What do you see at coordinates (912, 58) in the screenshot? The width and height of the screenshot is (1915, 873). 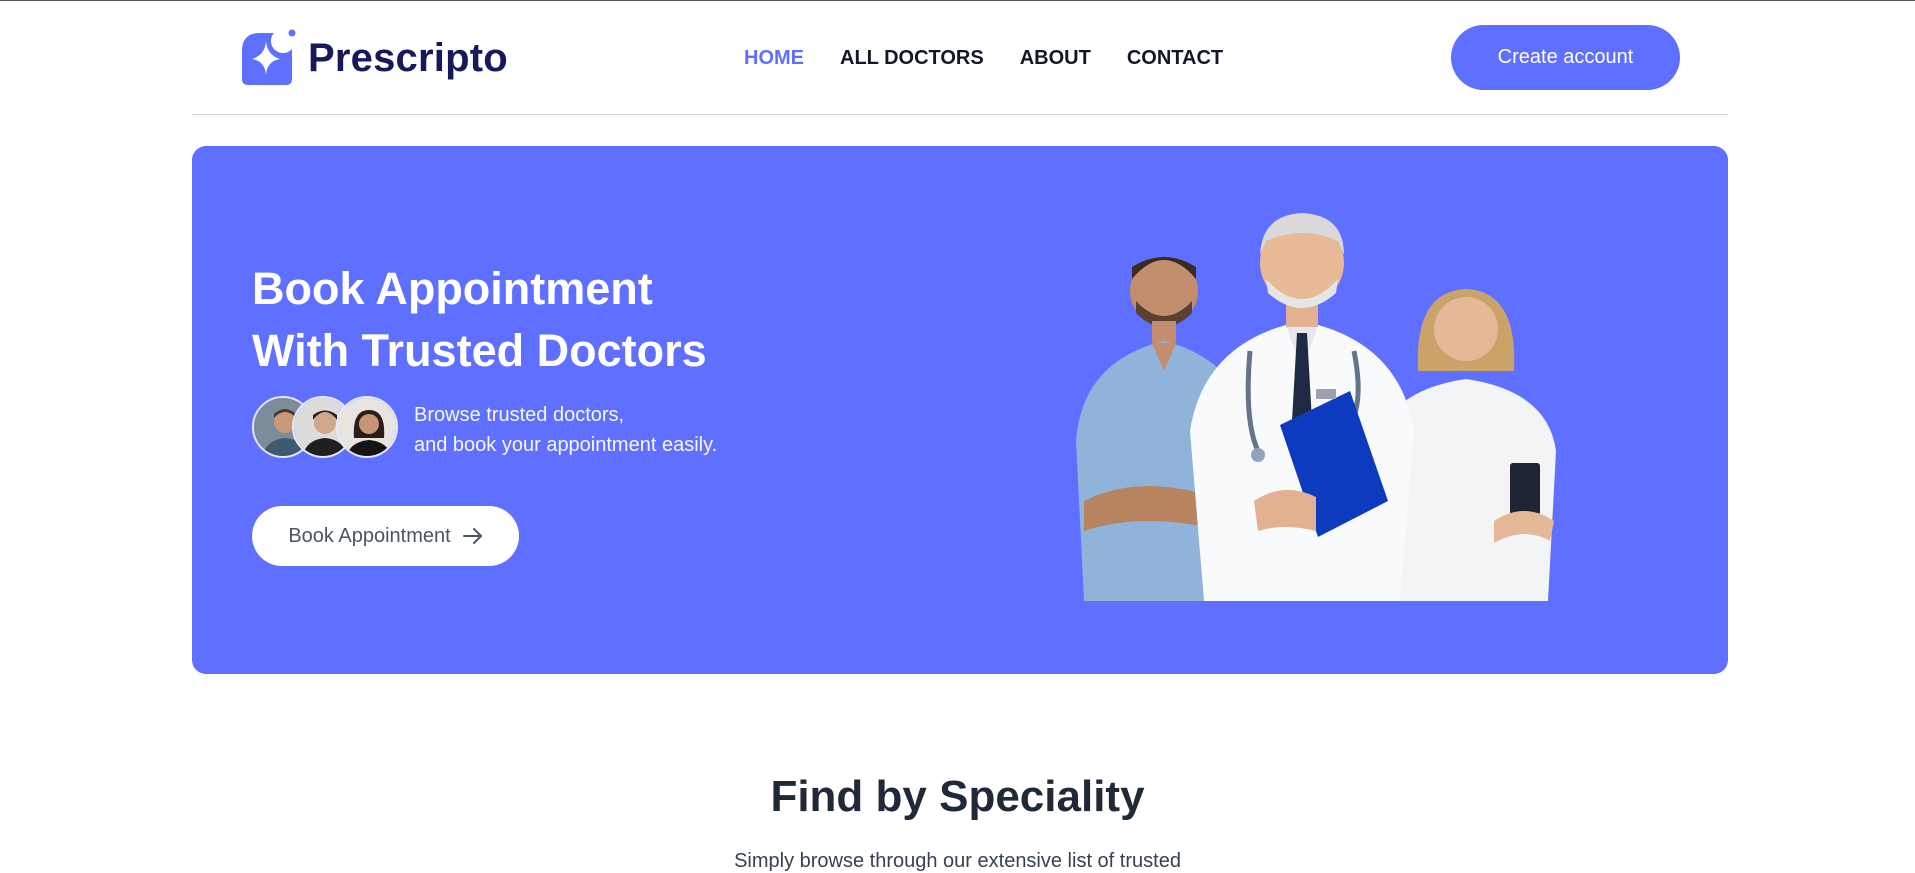 I see `nav-all-doctors: ALL DOCTORS` at bounding box center [912, 58].